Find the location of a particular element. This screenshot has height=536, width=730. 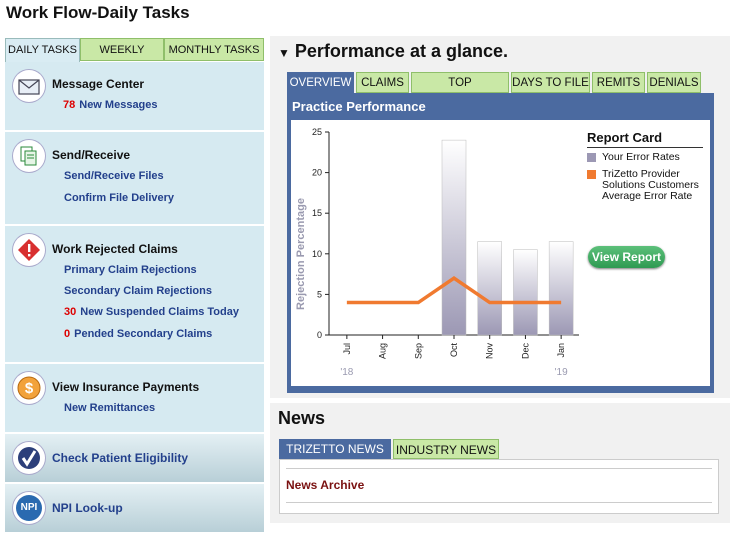

pended-secondary-claims-link: 0 Pended Secondary Claims is located at coordinates (138, 334).